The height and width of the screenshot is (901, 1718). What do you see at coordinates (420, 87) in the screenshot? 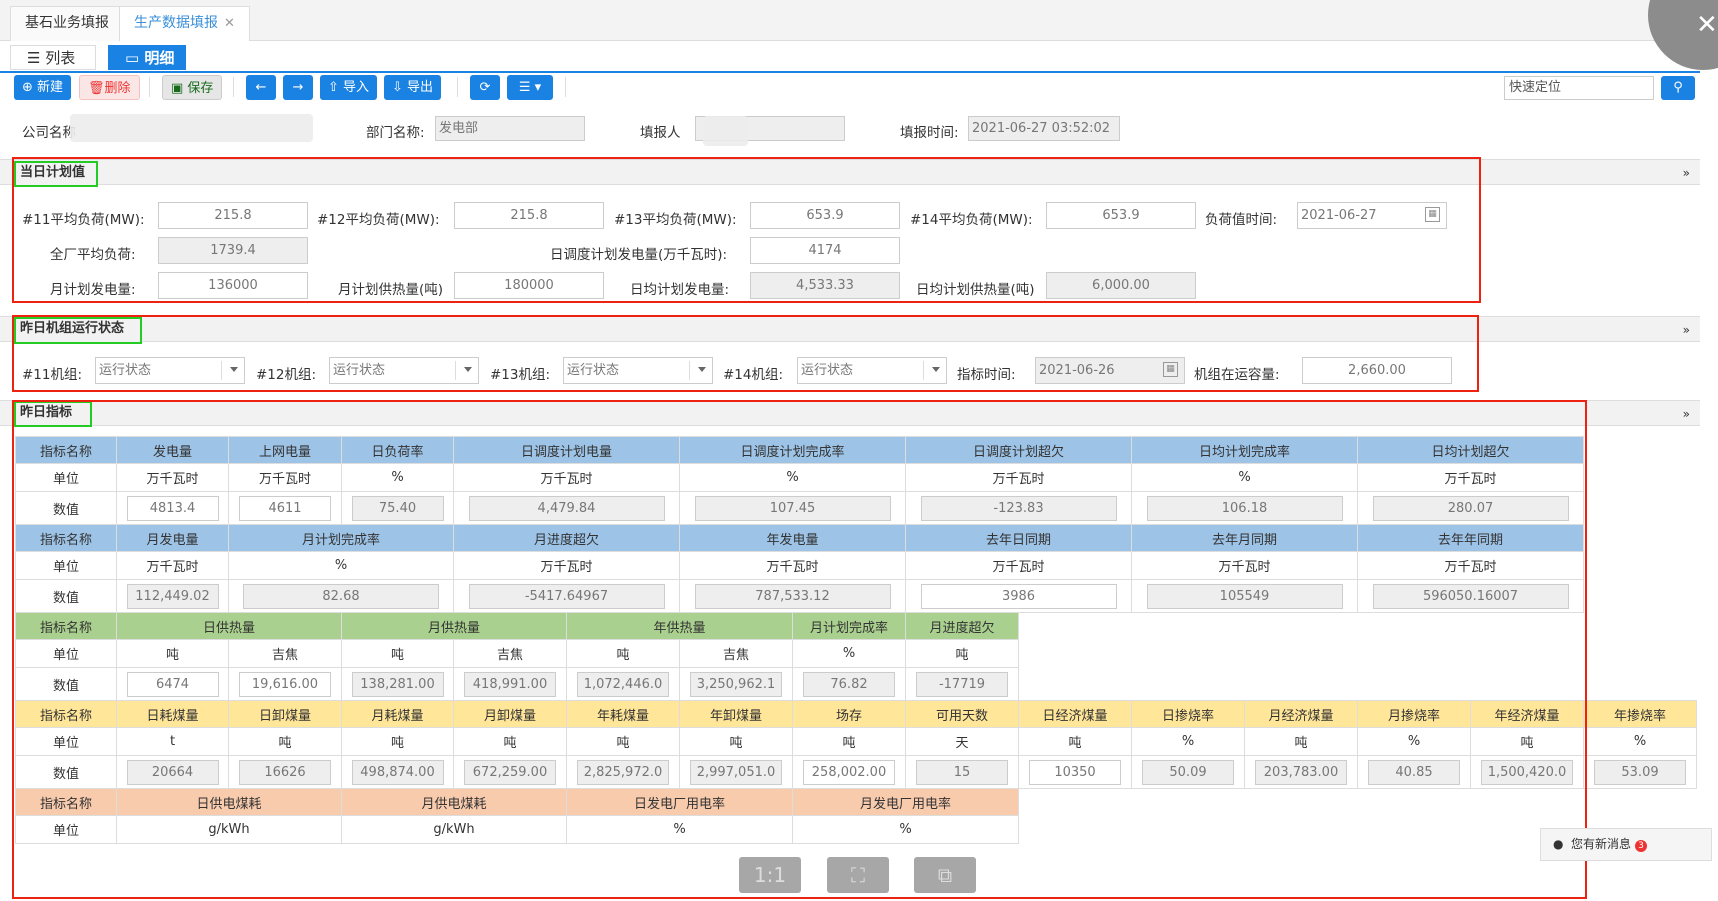
I see `button-label: 导出` at bounding box center [420, 87].